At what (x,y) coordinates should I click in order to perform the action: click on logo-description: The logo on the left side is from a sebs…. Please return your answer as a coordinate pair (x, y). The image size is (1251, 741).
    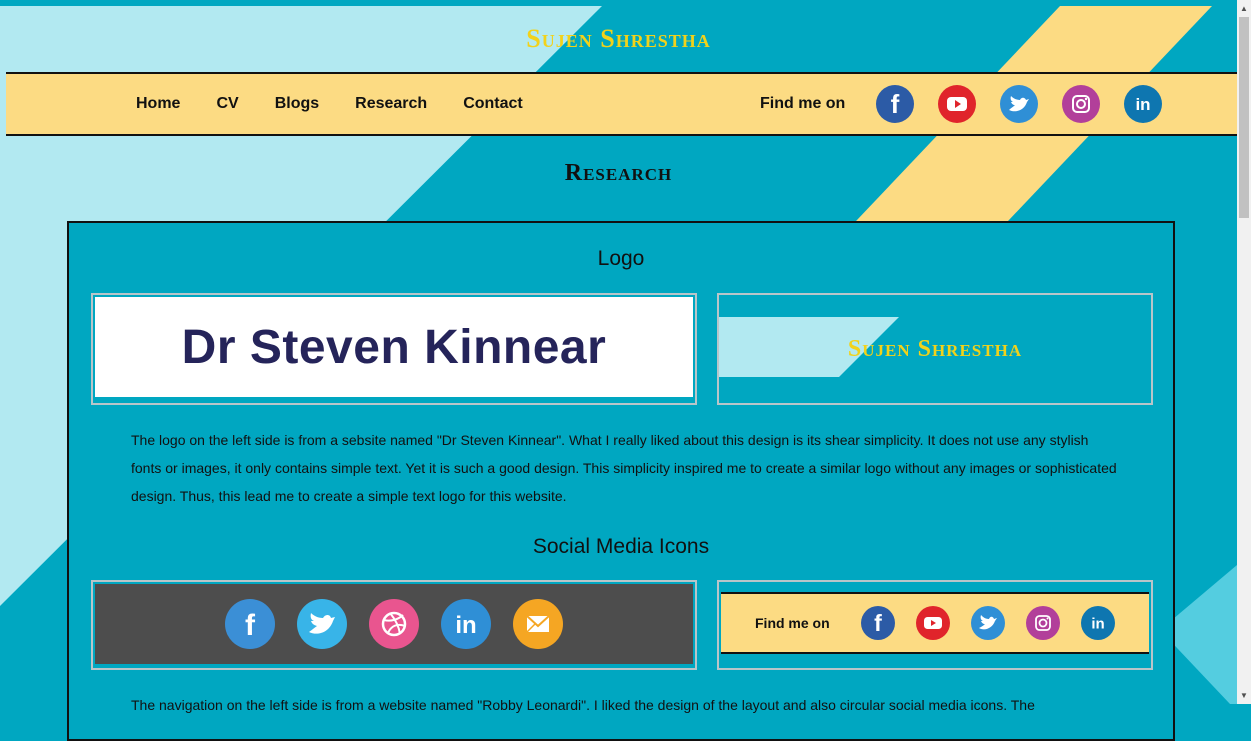
    Looking at the image, I should click on (624, 468).